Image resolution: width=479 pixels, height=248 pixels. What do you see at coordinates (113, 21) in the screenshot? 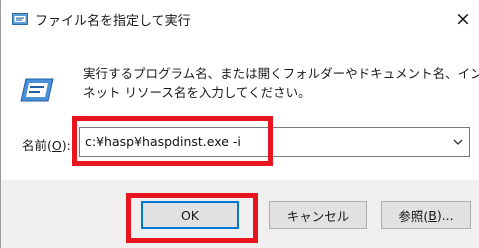
I see `window-title: ファイル名を指定して実行` at bounding box center [113, 21].